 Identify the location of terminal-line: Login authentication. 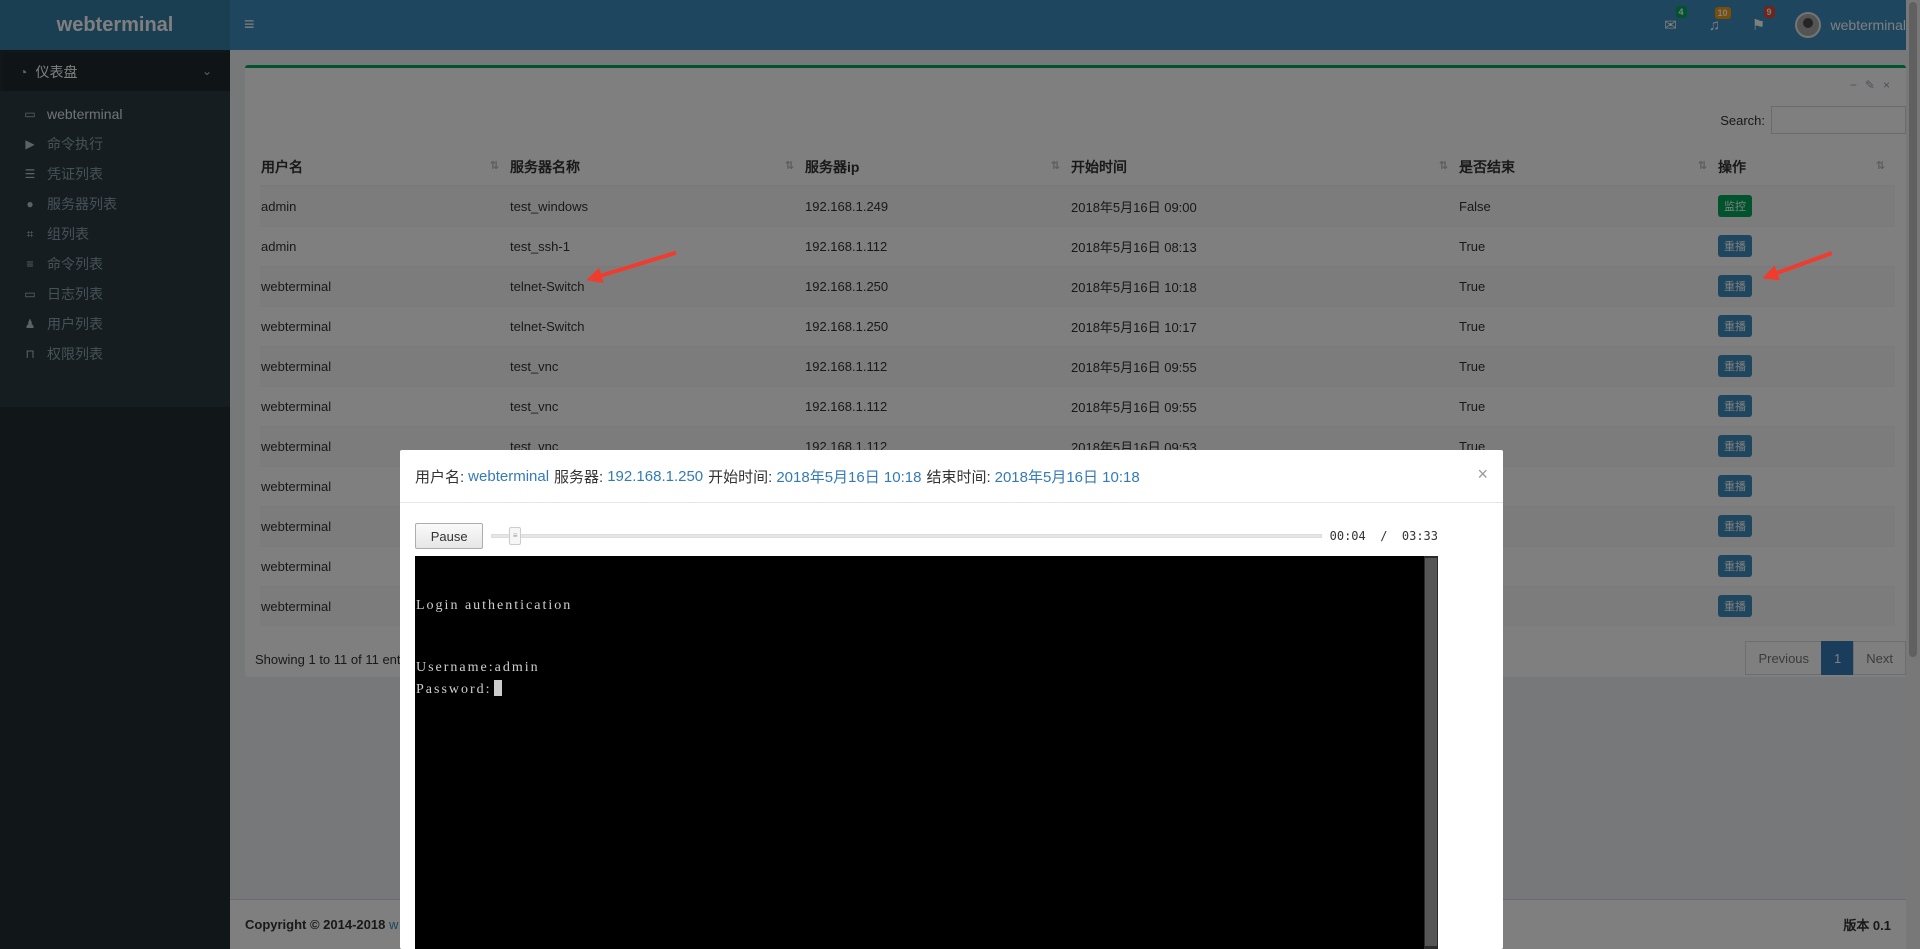
(494, 605).